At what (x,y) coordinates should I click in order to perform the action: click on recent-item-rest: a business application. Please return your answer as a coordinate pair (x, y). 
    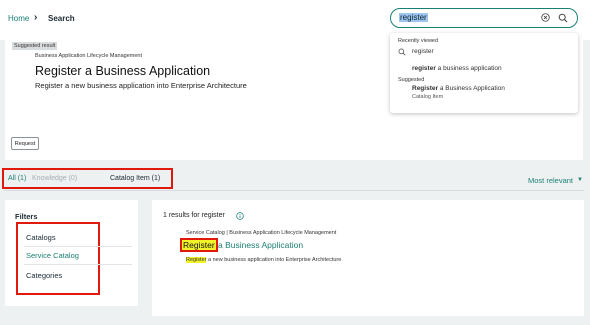
    Looking at the image, I should click on (468, 68).